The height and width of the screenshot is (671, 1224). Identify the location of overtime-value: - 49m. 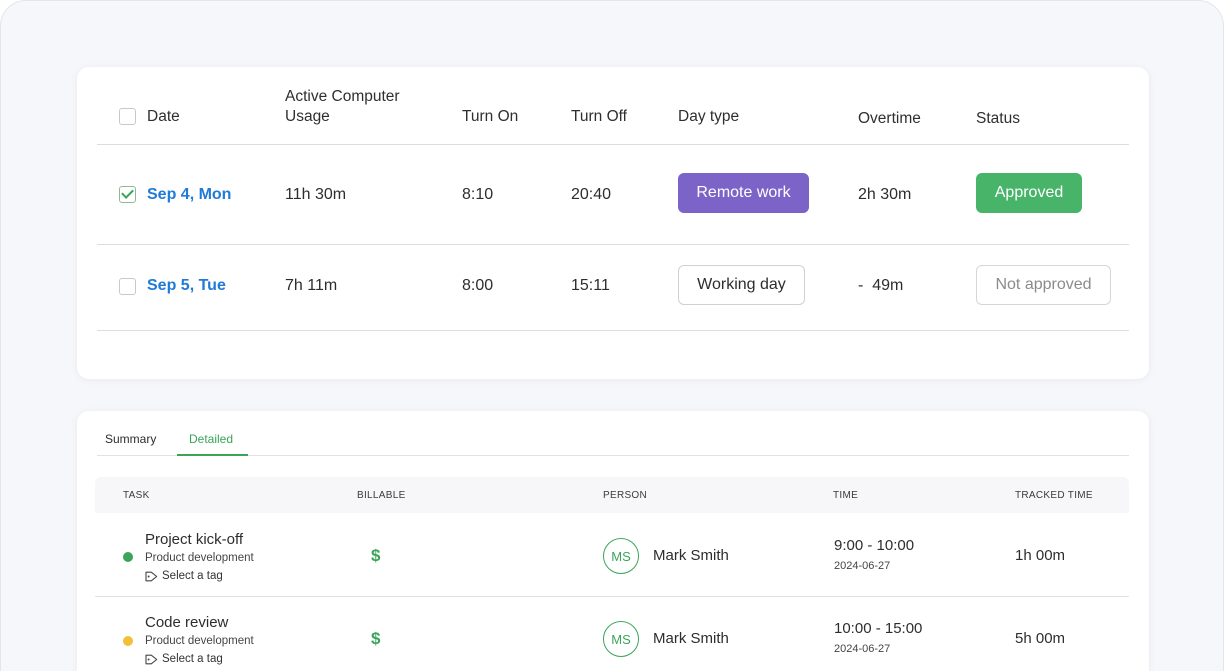
(881, 285).